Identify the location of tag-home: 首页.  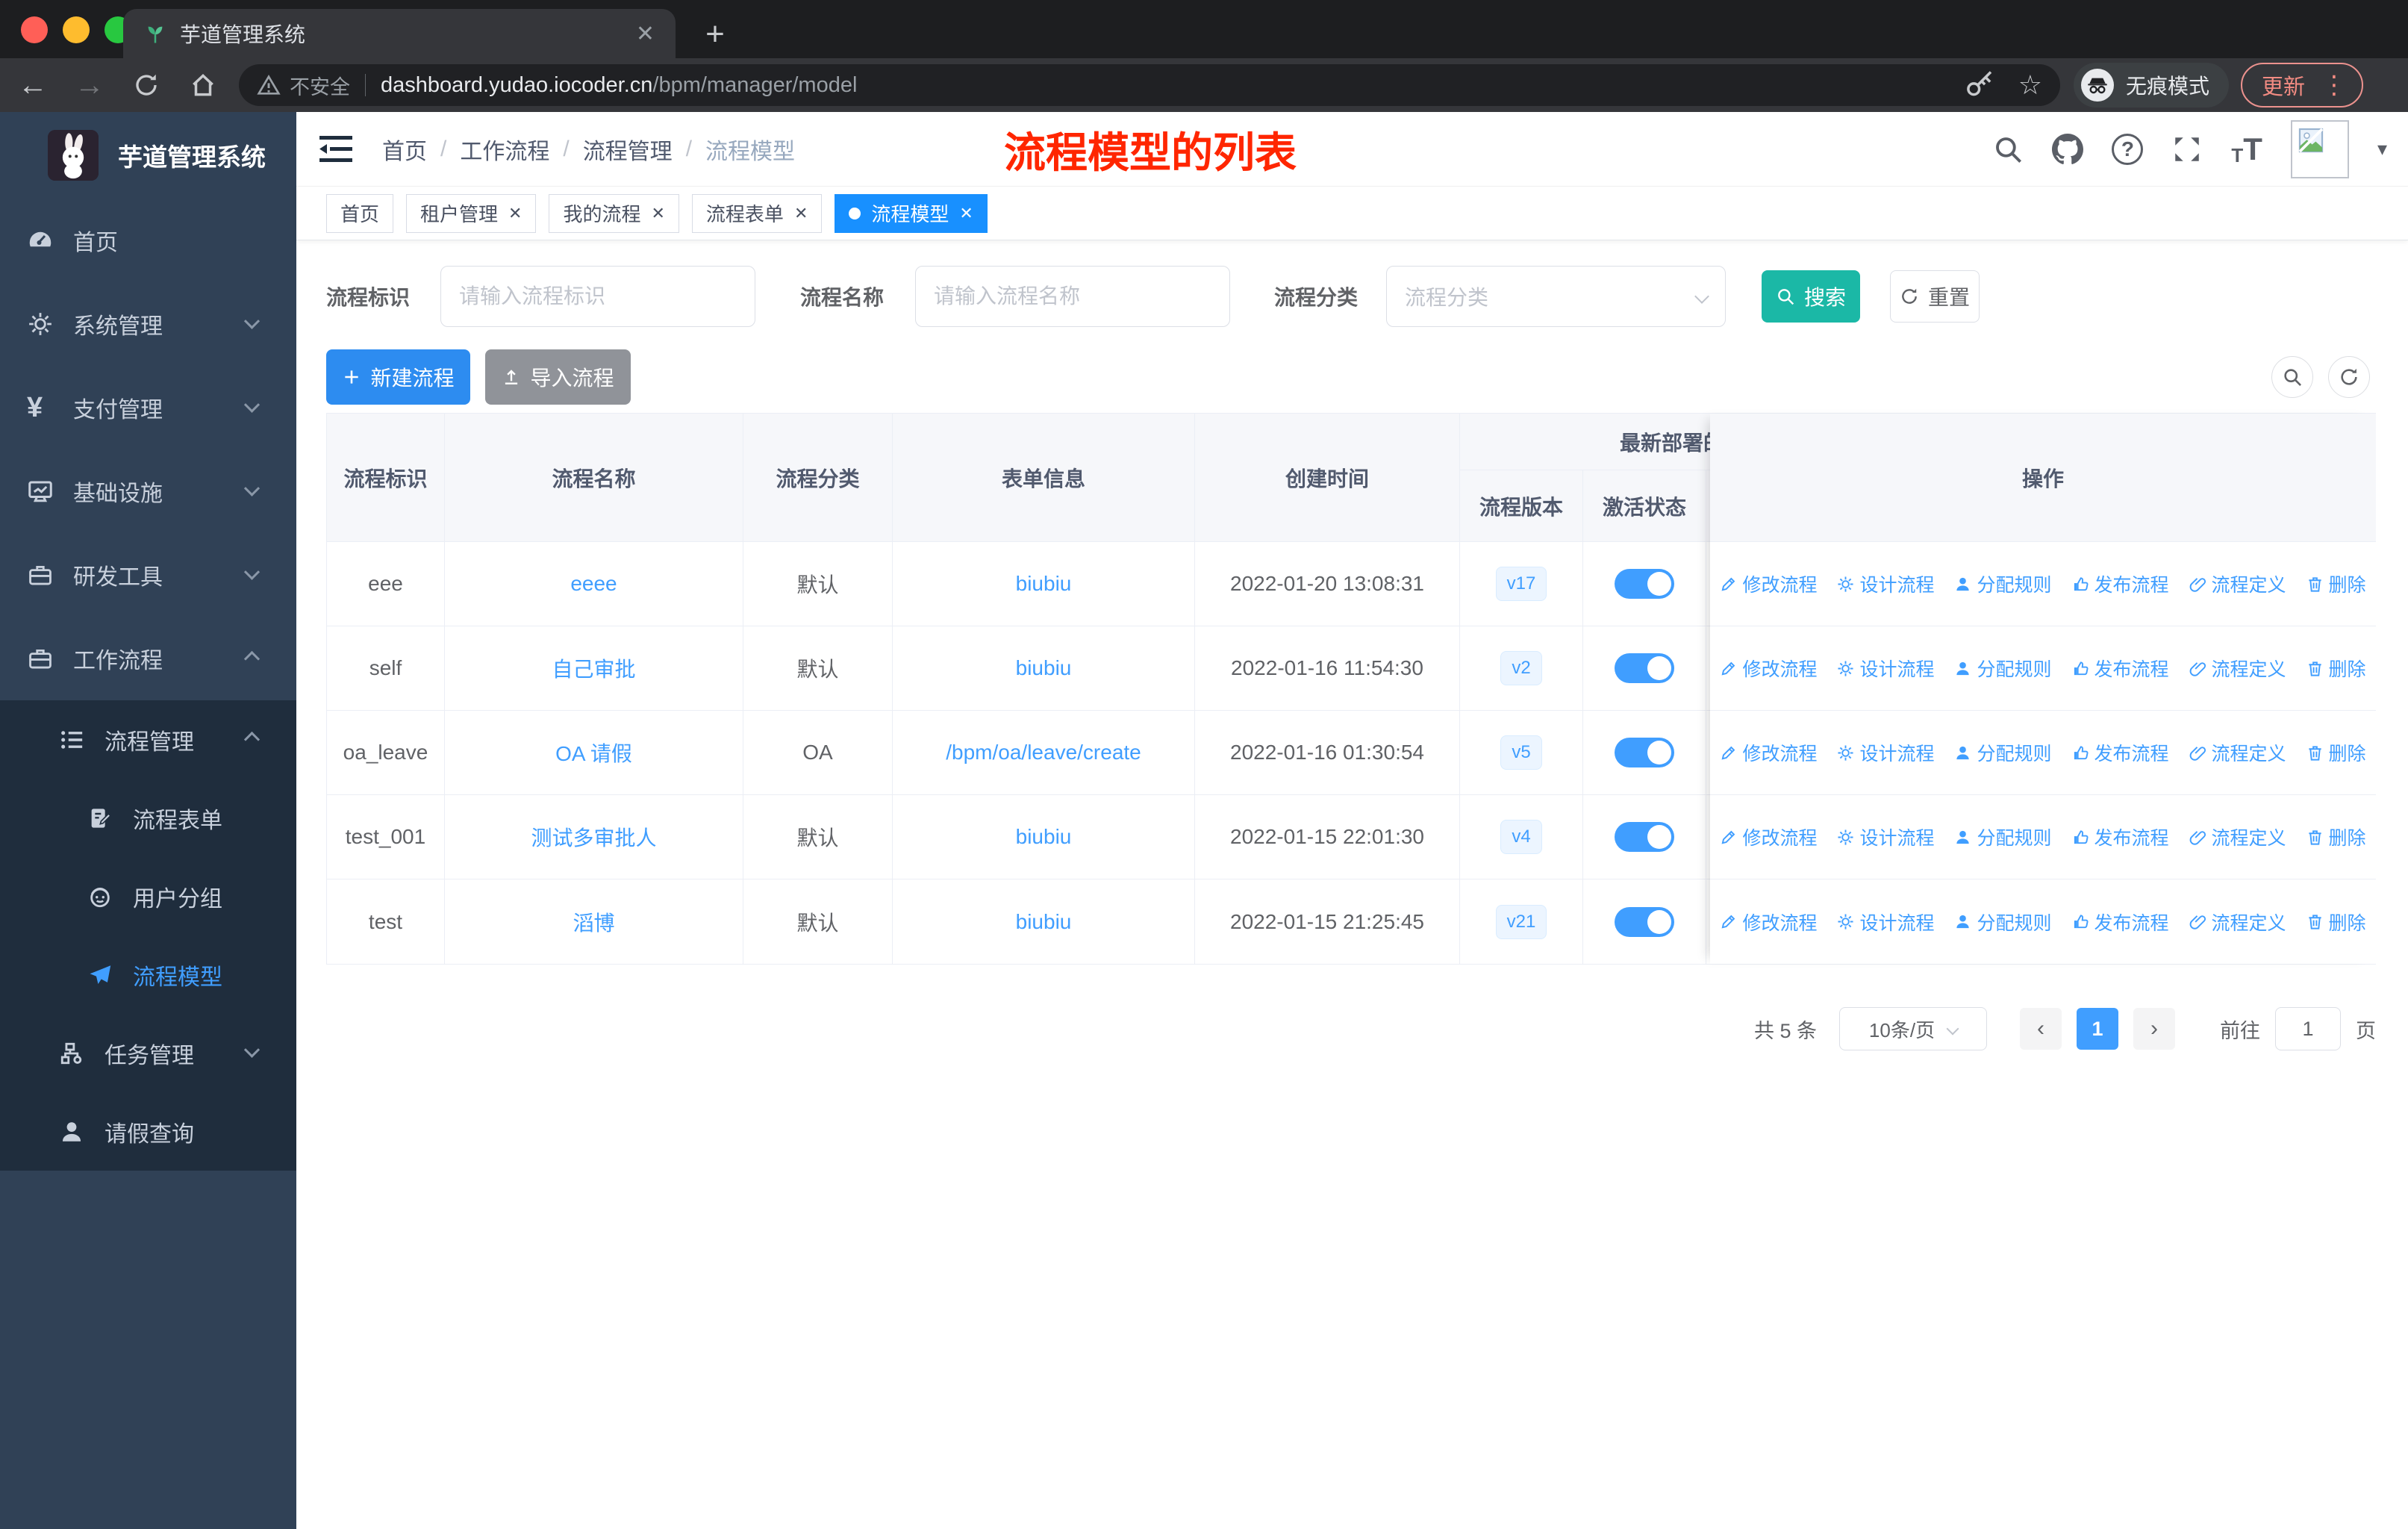
(360, 213).